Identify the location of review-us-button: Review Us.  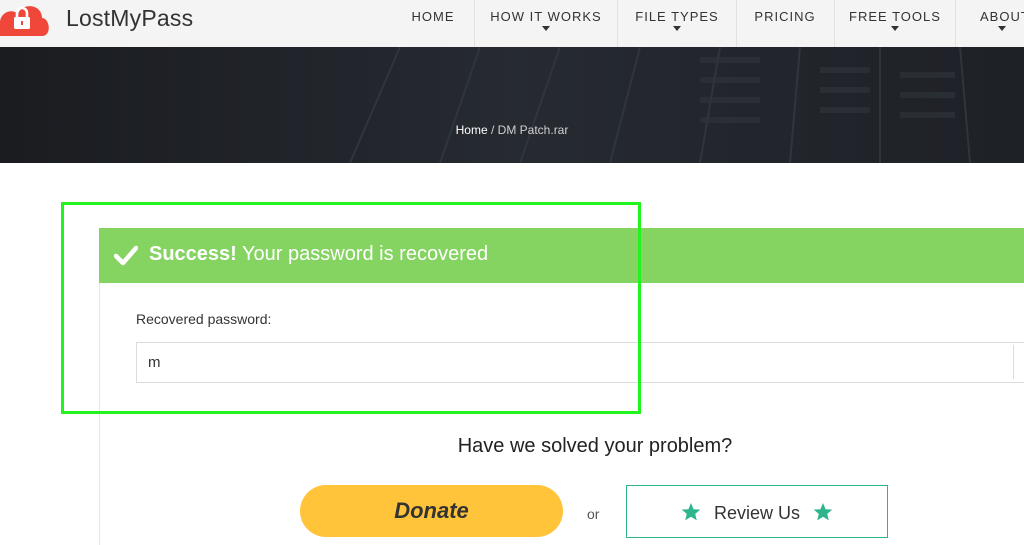
(757, 511).